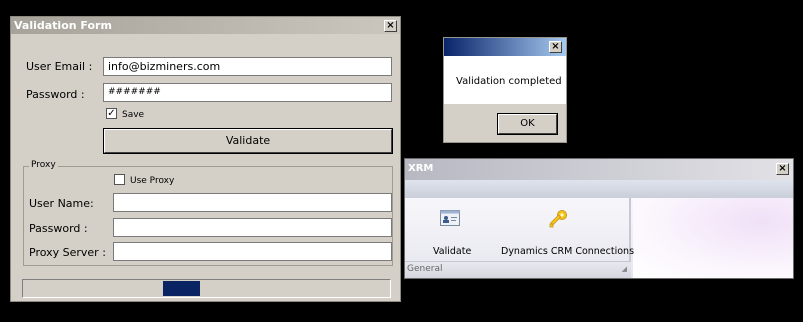  What do you see at coordinates (505, 47) in the screenshot?
I see `message-box-titlebar: ×` at bounding box center [505, 47].